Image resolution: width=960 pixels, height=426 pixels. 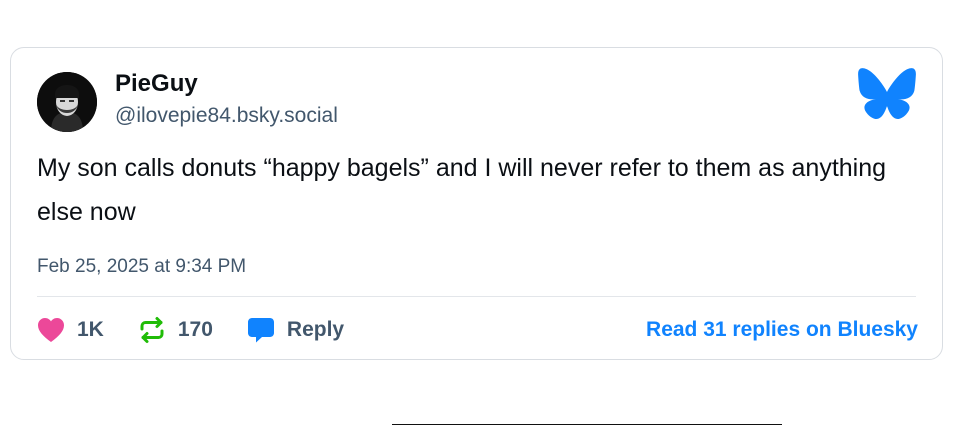 I want to click on read-replies-link: Read 31 replies on Bluesky, so click(x=782, y=330).